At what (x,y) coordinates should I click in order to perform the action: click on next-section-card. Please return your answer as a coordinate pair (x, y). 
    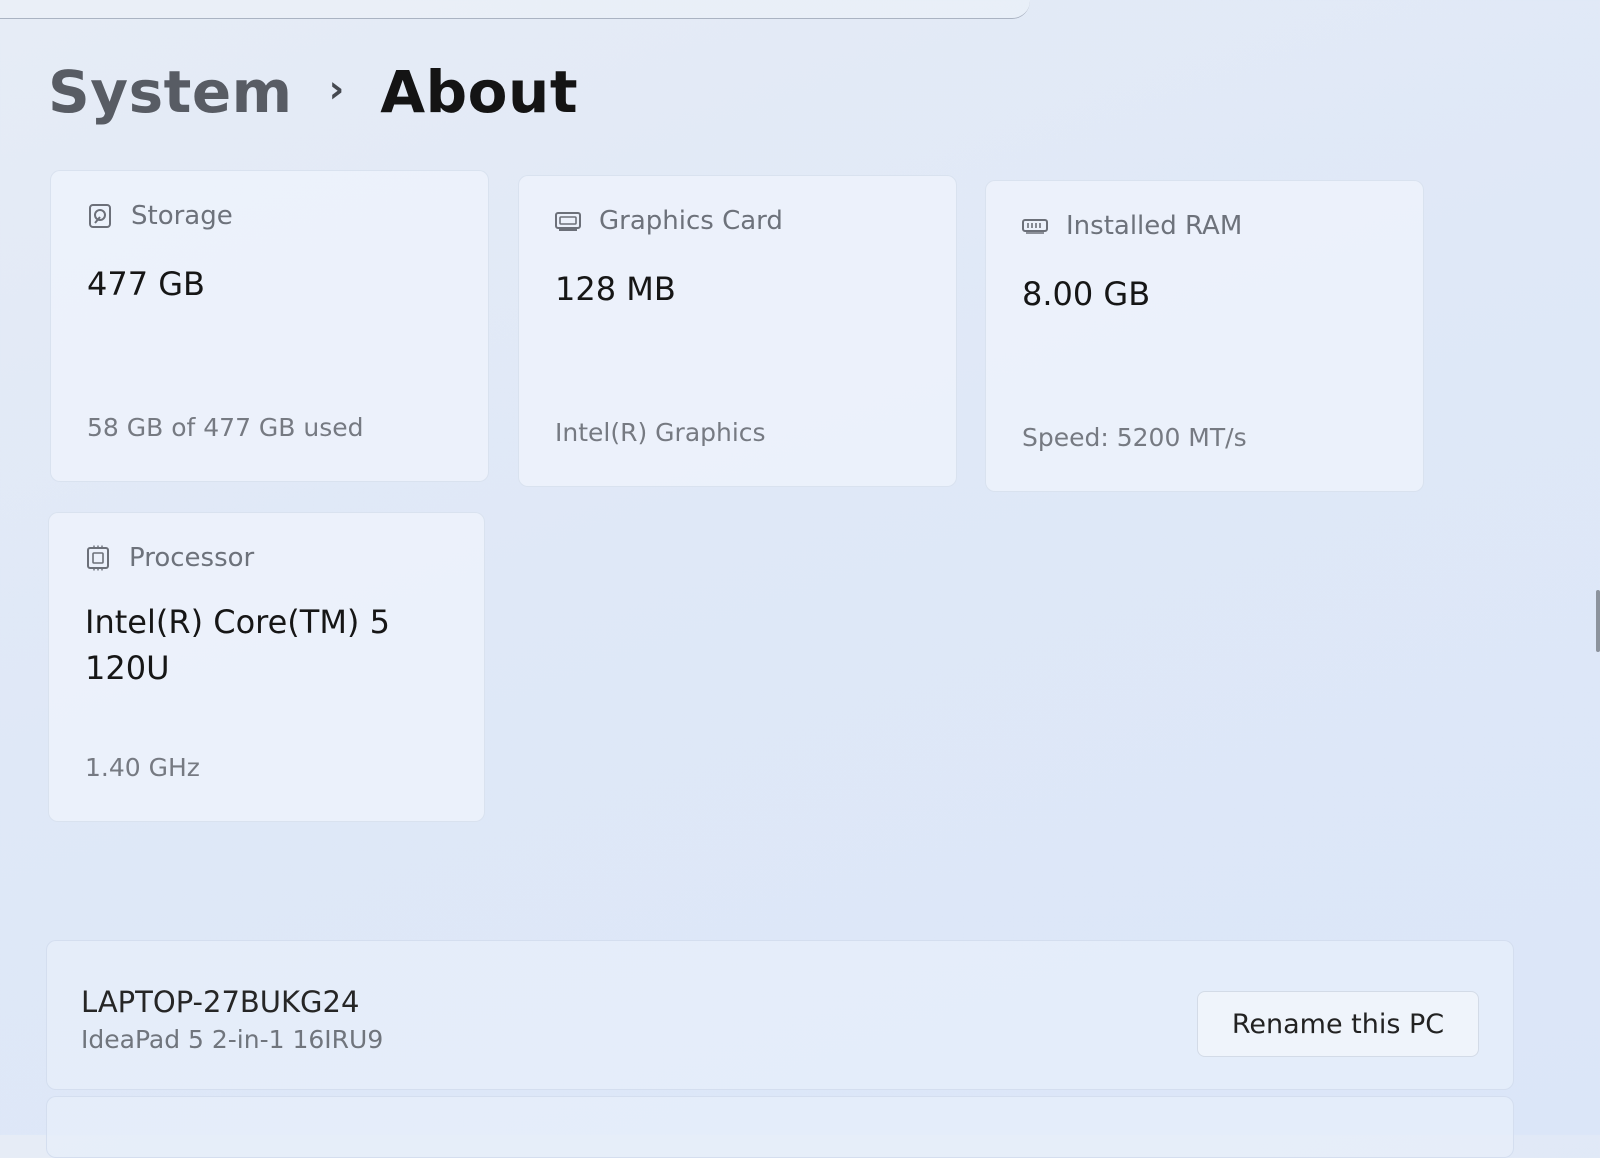
    Looking at the image, I should click on (780, 1127).